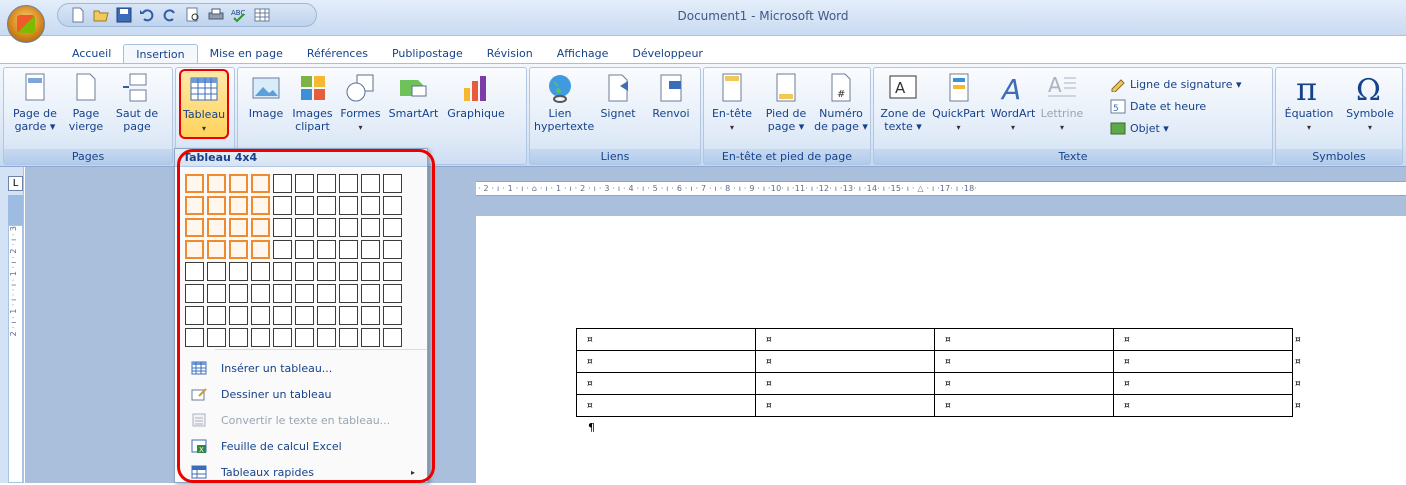 This screenshot has width=1406, height=485. I want to click on menu-item-feuille-excel: X Feuille de calcul Excel, so click(301, 446).